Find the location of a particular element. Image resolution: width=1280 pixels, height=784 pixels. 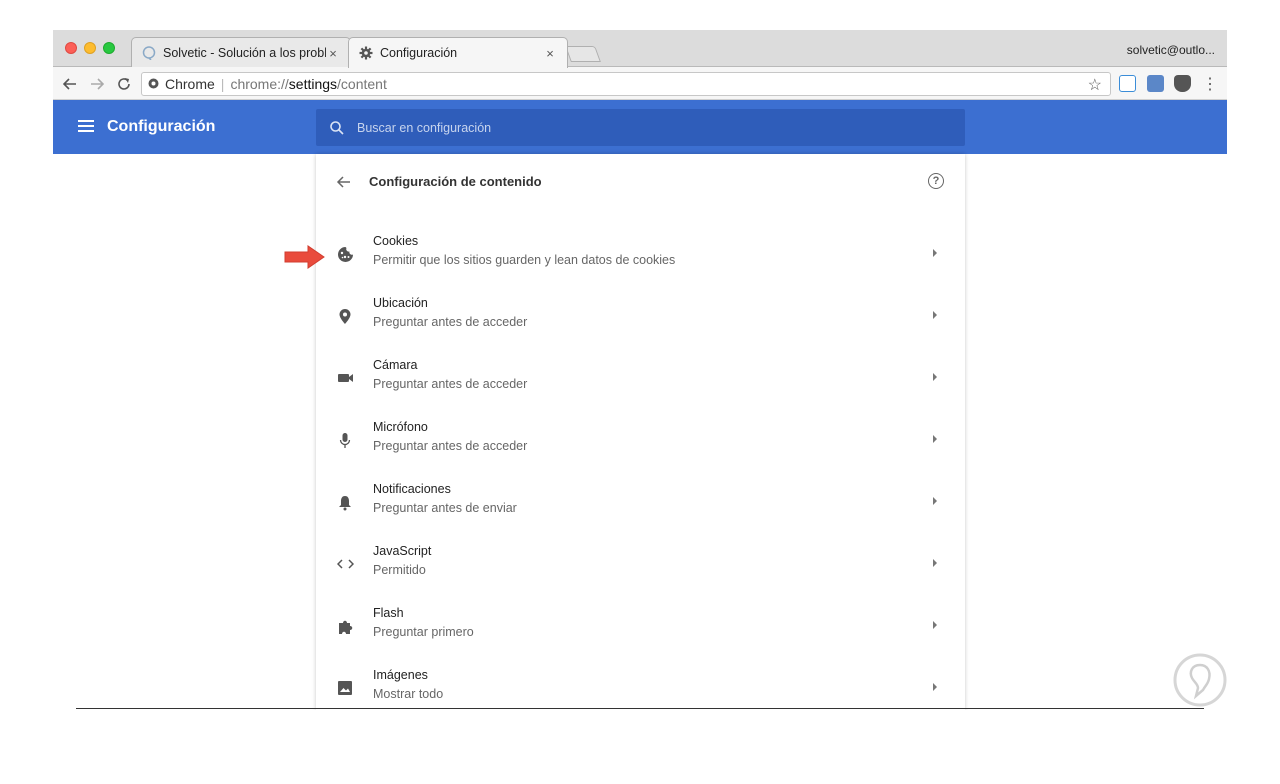

tab-title: Solvetic - Solución a los probl is located at coordinates (244, 53).